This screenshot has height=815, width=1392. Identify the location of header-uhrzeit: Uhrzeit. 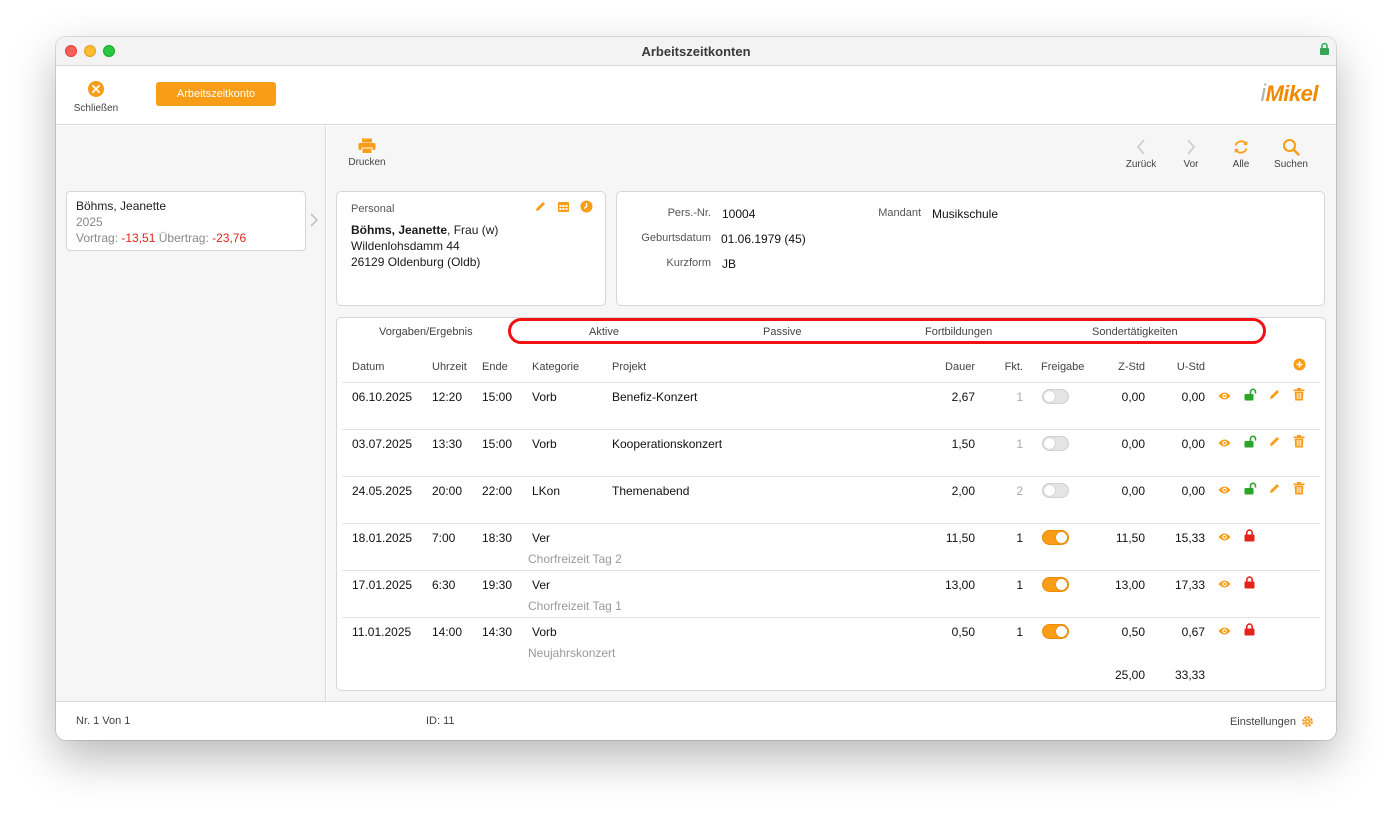
(449, 367).